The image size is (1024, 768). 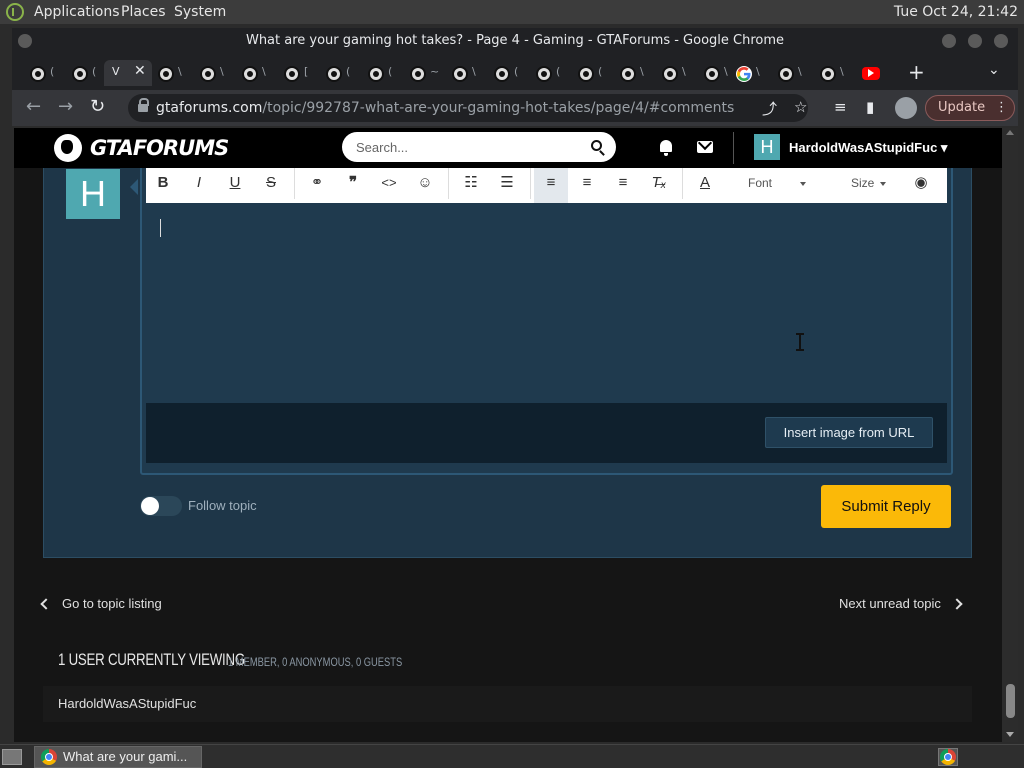 I want to click on strikethrough-icon: S, so click(x=271, y=185).